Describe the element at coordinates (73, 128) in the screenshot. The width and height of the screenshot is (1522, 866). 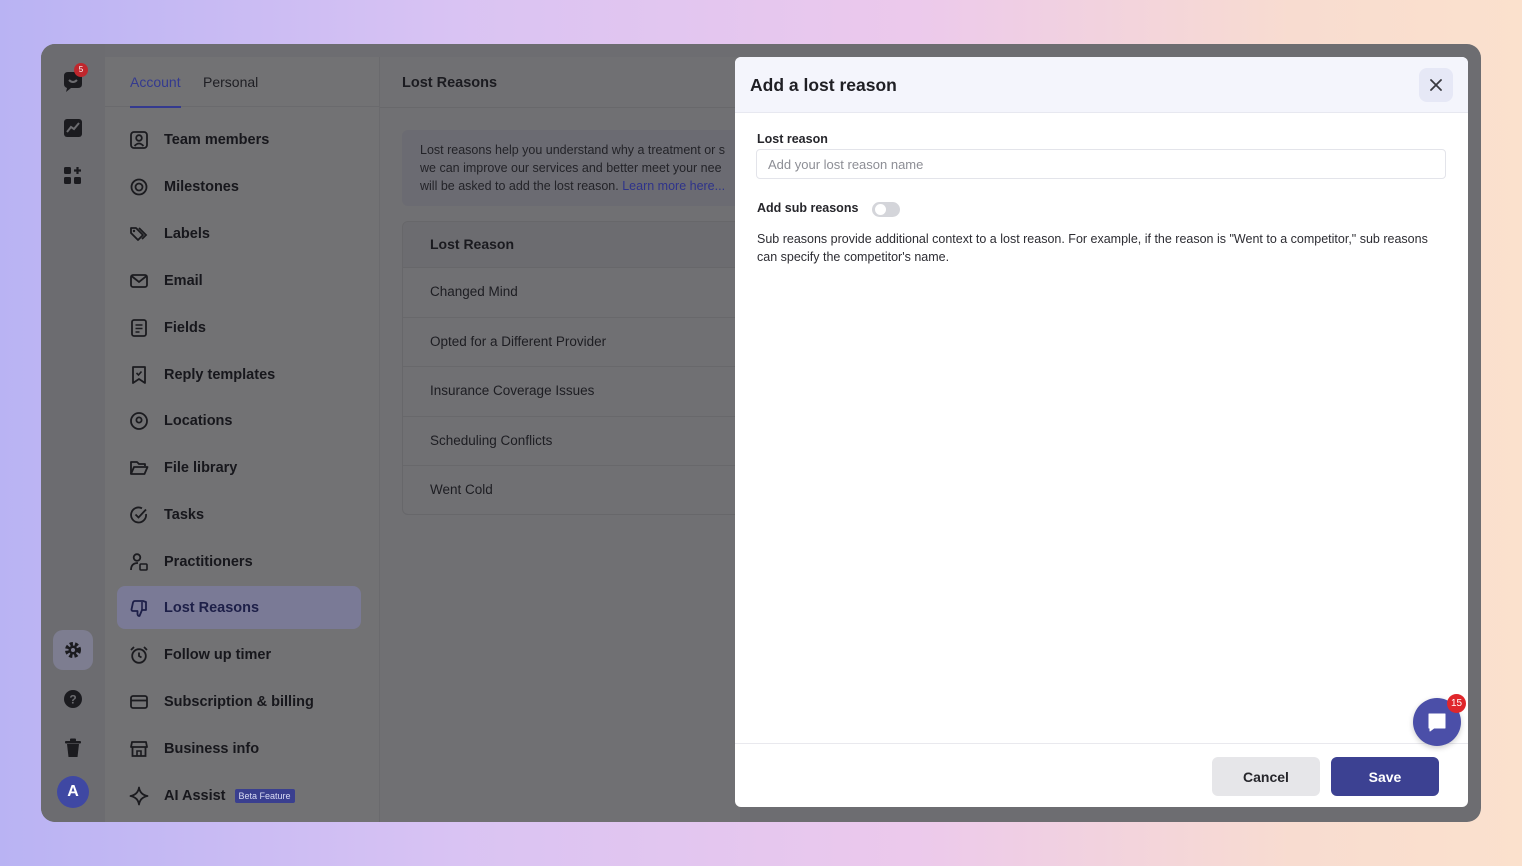
I see `analytics-icon` at that location.